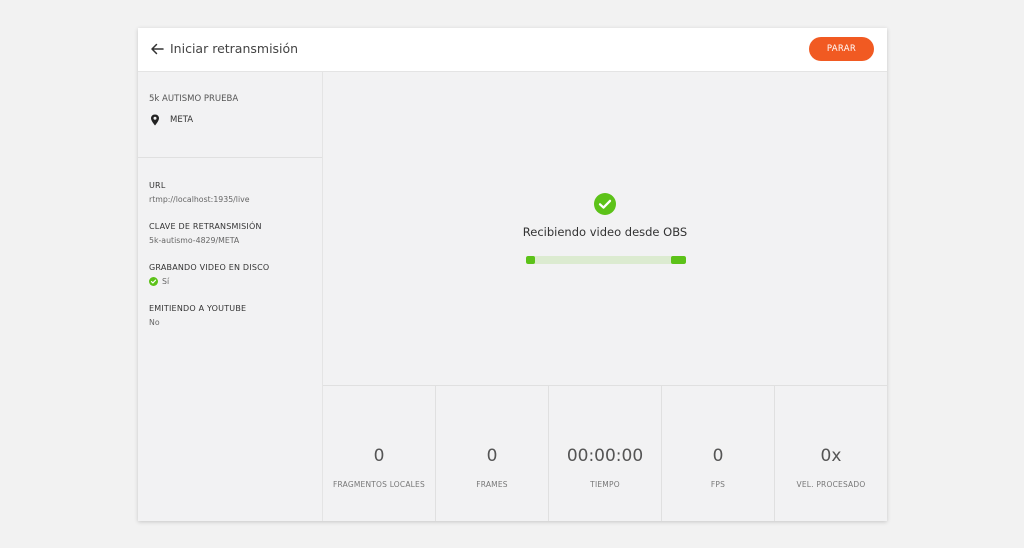  Describe the element at coordinates (209, 281) in the screenshot. I see `recording-value-row: Sí` at that location.